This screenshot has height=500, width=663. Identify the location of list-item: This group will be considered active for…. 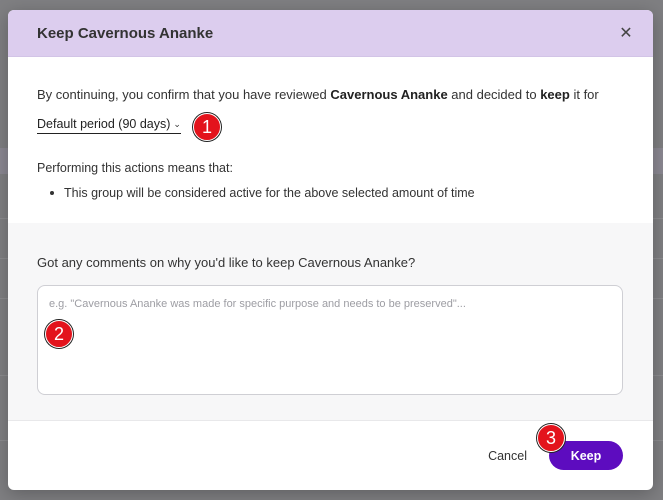
(337, 193).